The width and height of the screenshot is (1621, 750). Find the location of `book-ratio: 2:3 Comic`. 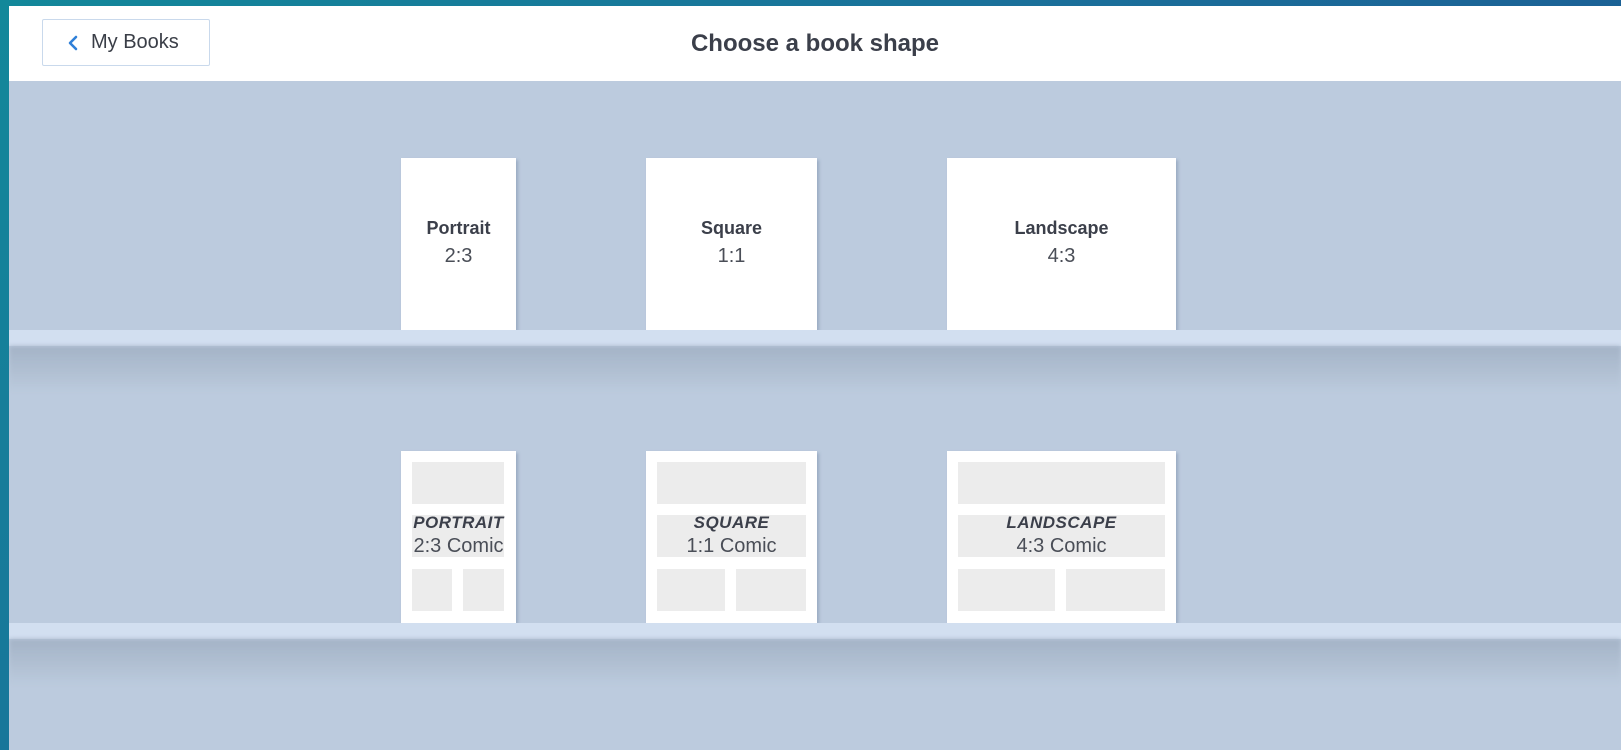

book-ratio: 2:3 Comic is located at coordinates (458, 546).